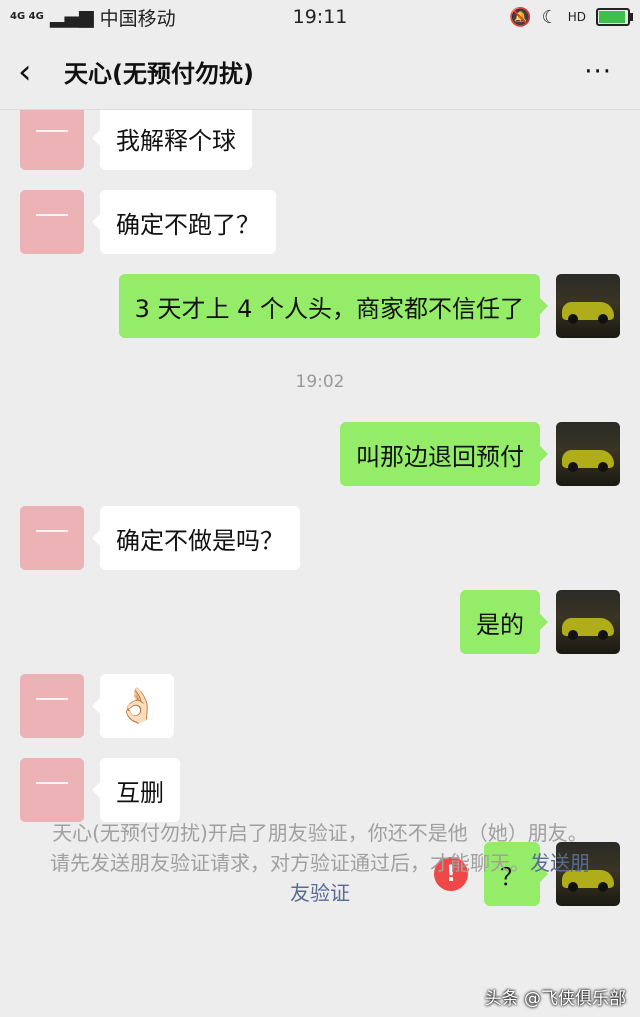 The width and height of the screenshot is (640, 1017). What do you see at coordinates (159, 74) in the screenshot?
I see `chat-title: 天心(无预付勿扰)` at bounding box center [159, 74].